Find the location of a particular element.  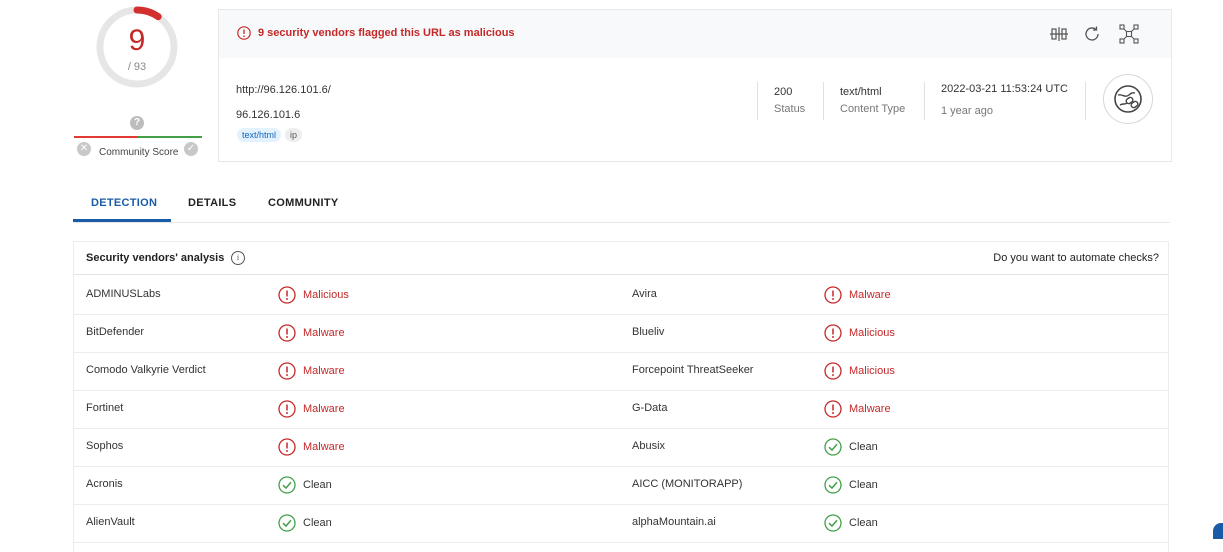

downvote-icon: ✕ is located at coordinates (84, 149).